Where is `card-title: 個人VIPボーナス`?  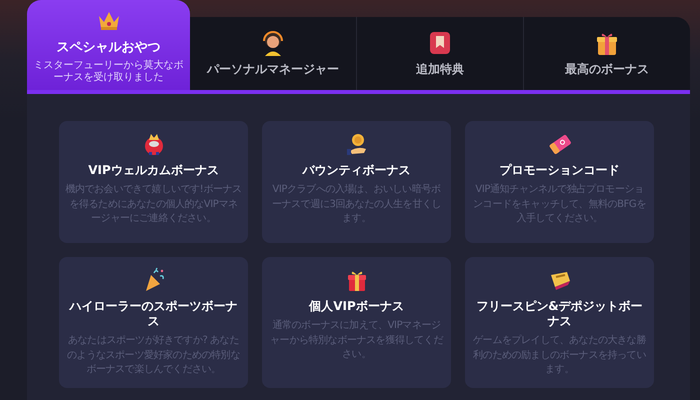 card-title: 個人VIPボーナス is located at coordinates (356, 306).